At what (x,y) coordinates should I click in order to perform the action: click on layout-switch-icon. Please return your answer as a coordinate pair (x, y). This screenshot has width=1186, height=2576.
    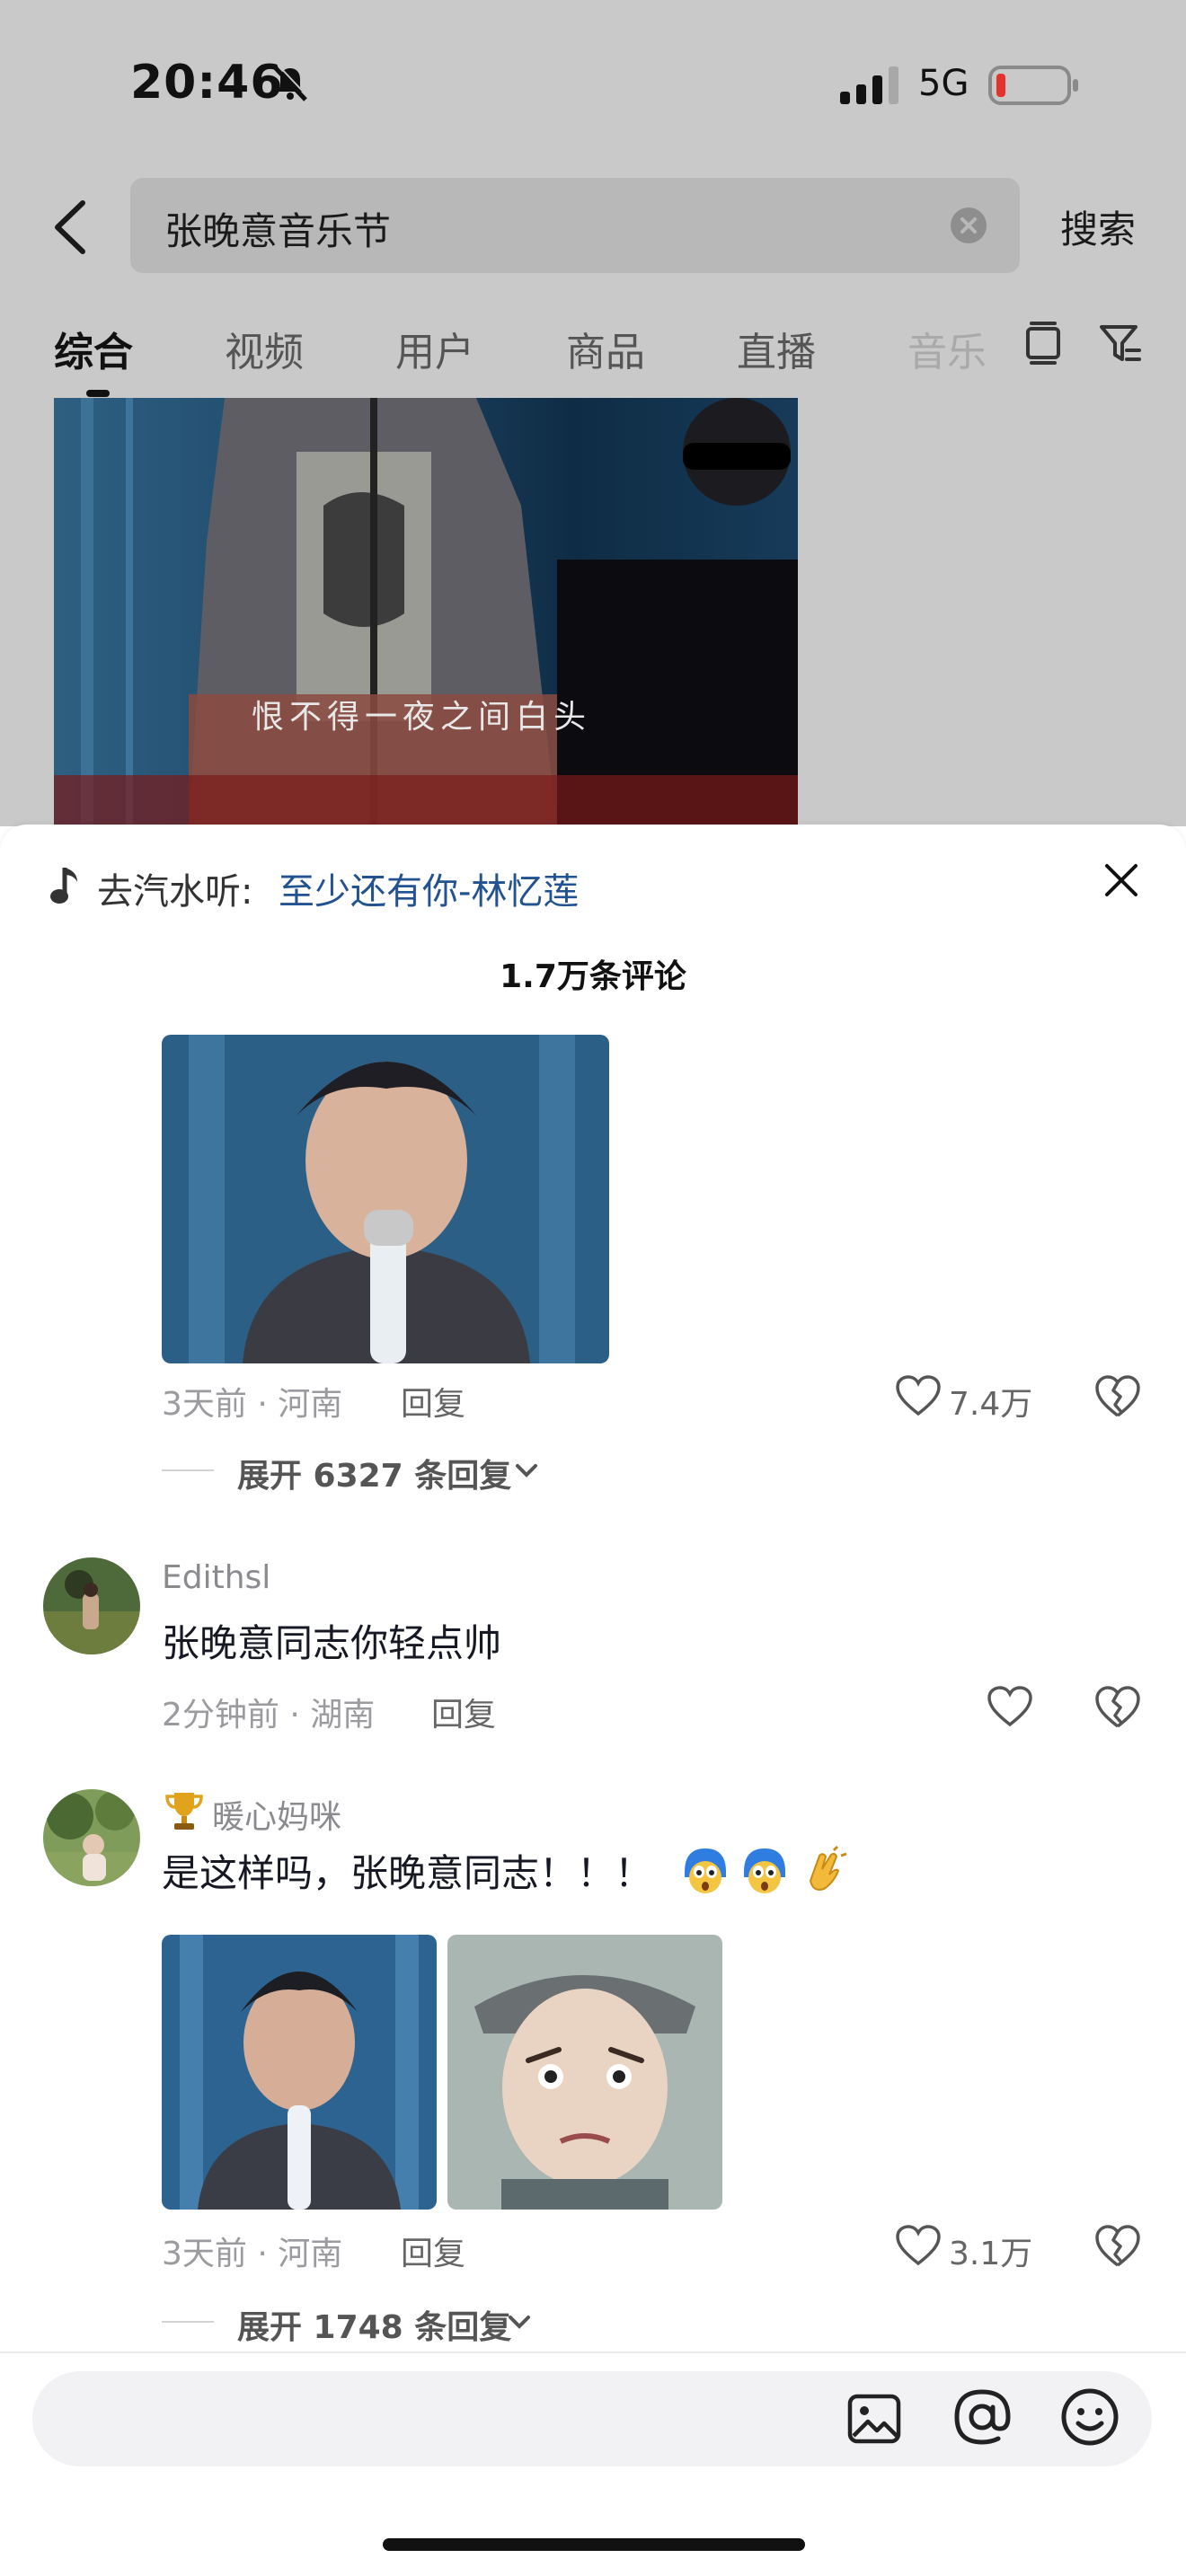
    Looking at the image, I should click on (1043, 343).